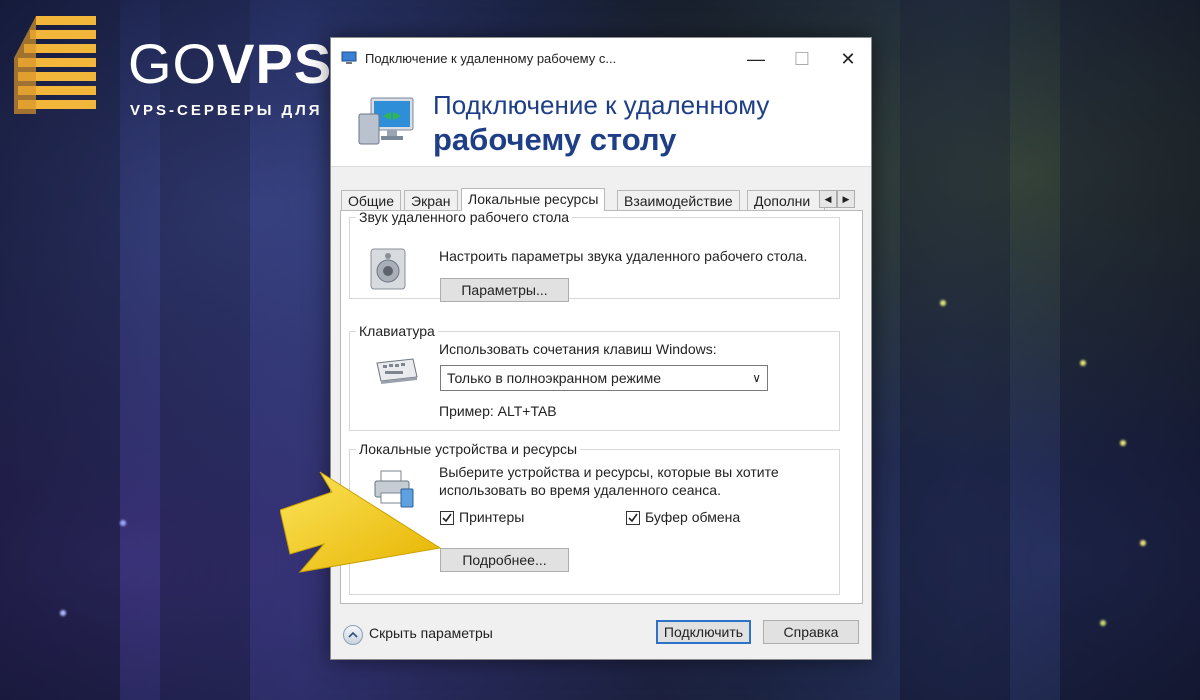 Image resolution: width=1200 pixels, height=700 pixels. Describe the element at coordinates (386, 121) in the screenshot. I see `remote-desktop-monitor-icon` at that location.